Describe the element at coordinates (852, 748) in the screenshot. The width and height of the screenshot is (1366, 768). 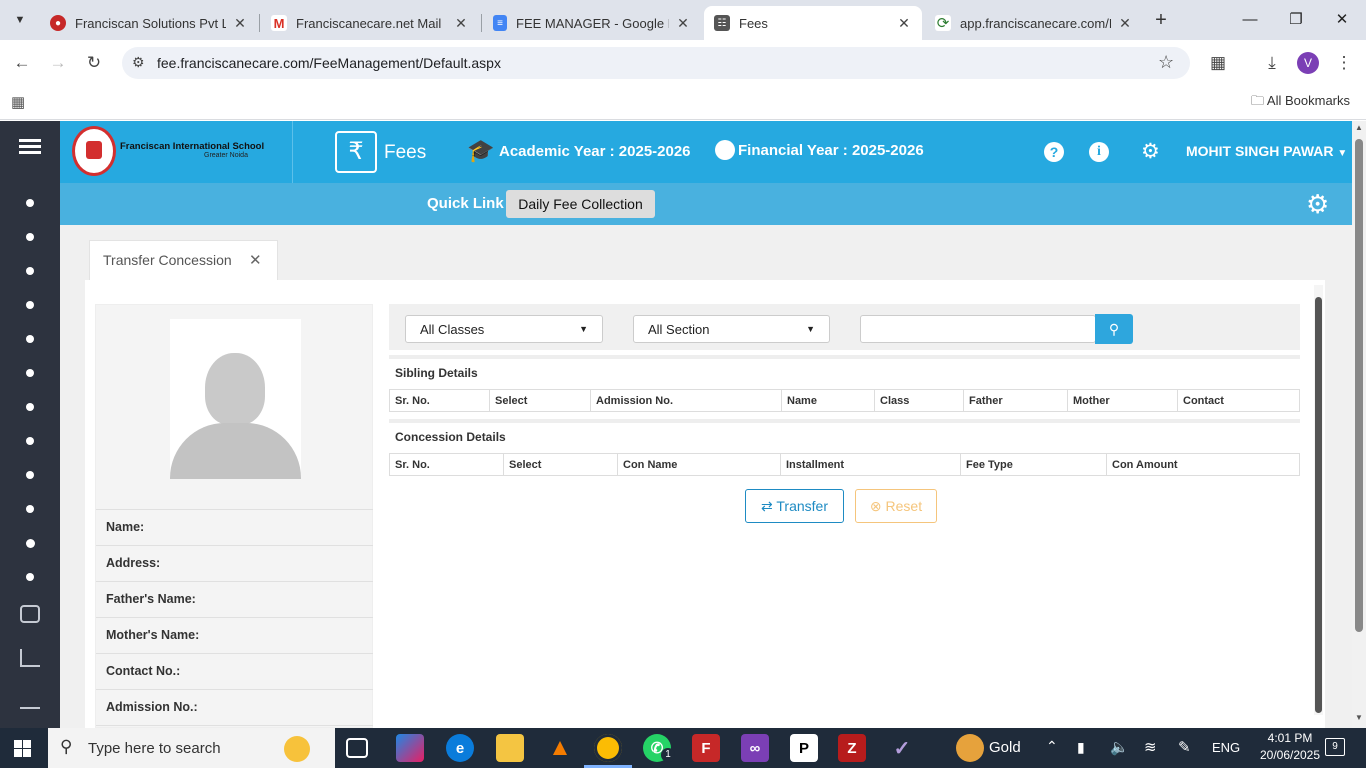
I see `filezilla-icon: Z` at that location.